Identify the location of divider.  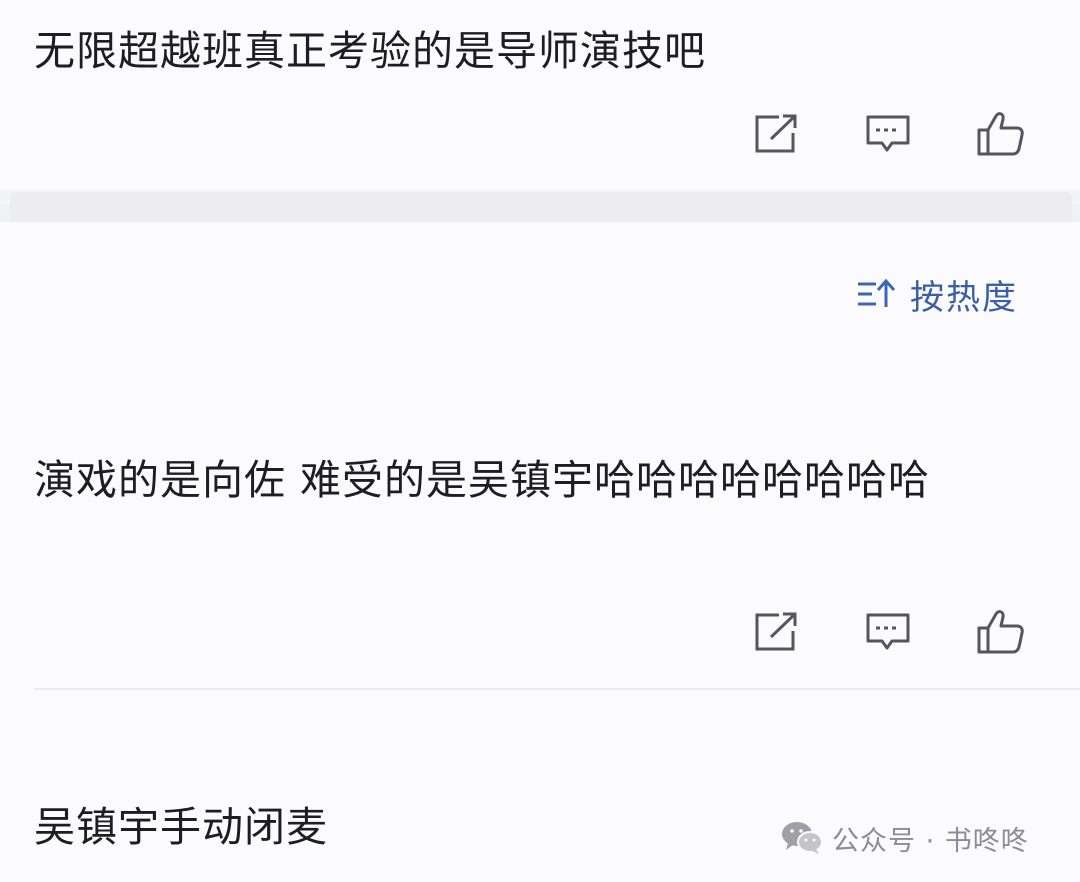
(557, 689).